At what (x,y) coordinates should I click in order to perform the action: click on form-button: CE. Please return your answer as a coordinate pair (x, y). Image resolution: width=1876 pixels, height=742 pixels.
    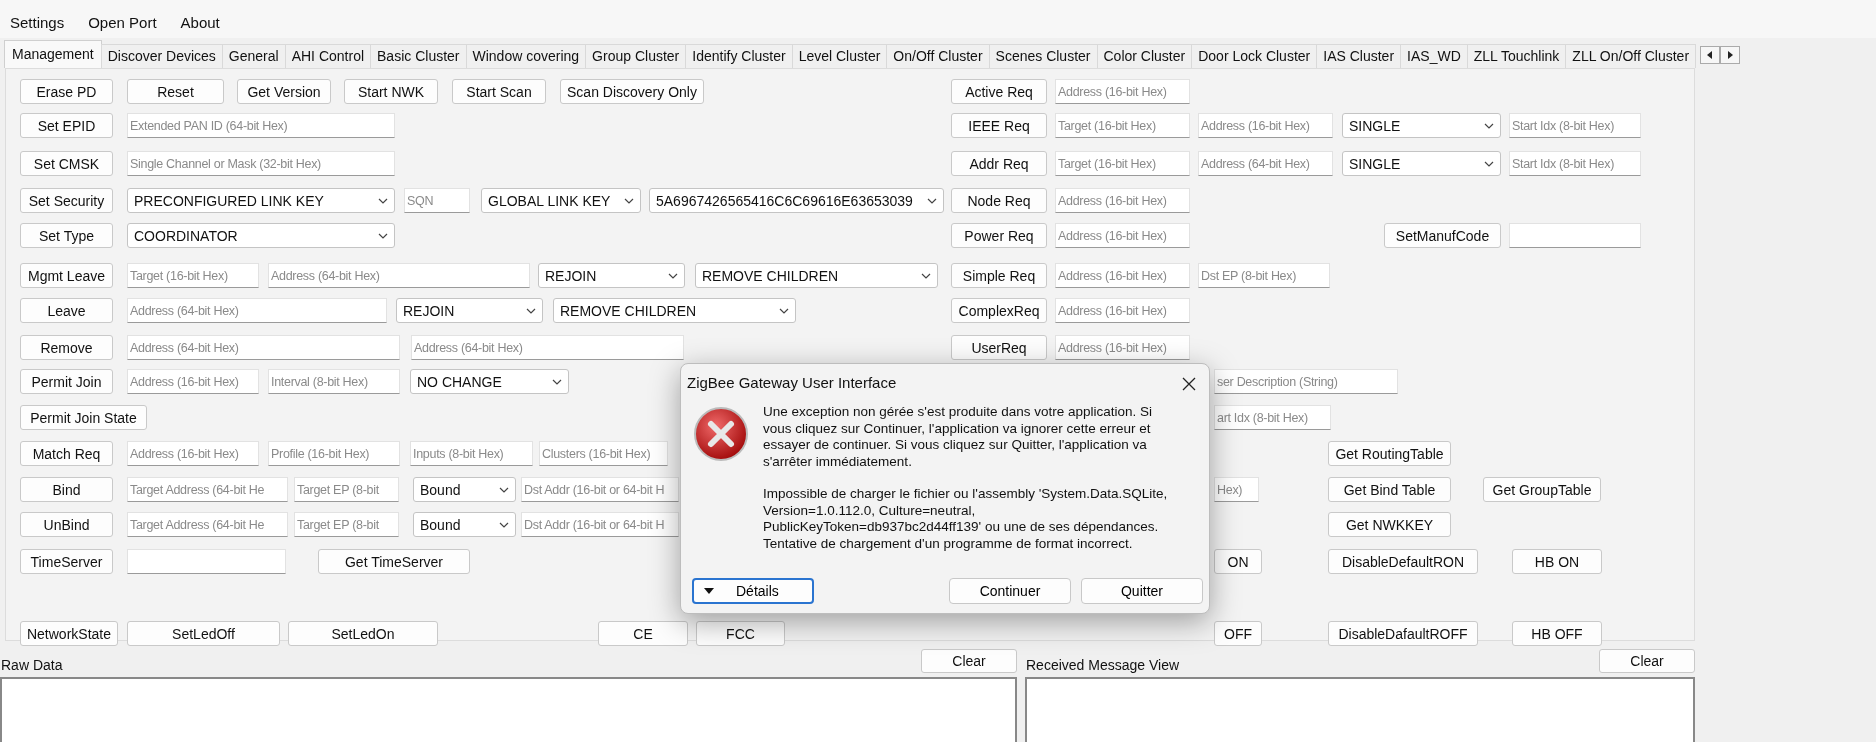
    Looking at the image, I should click on (643, 633).